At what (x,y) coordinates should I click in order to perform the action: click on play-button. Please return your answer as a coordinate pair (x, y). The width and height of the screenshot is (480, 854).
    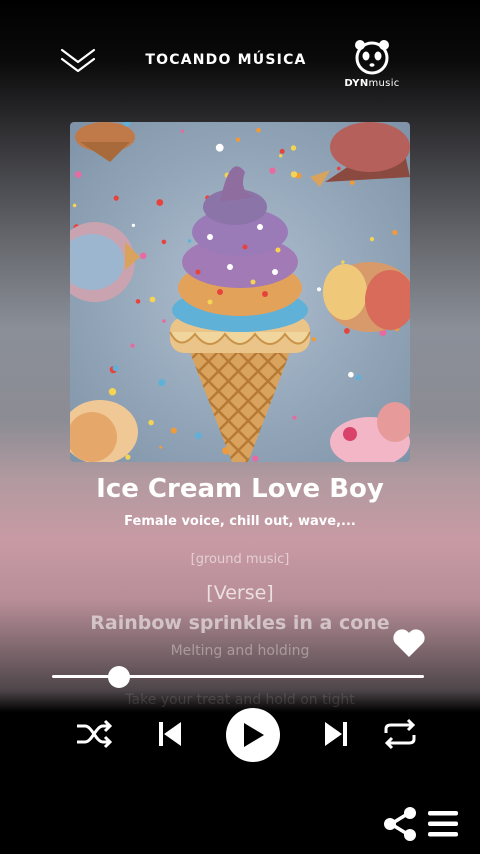
    Looking at the image, I should click on (253, 735).